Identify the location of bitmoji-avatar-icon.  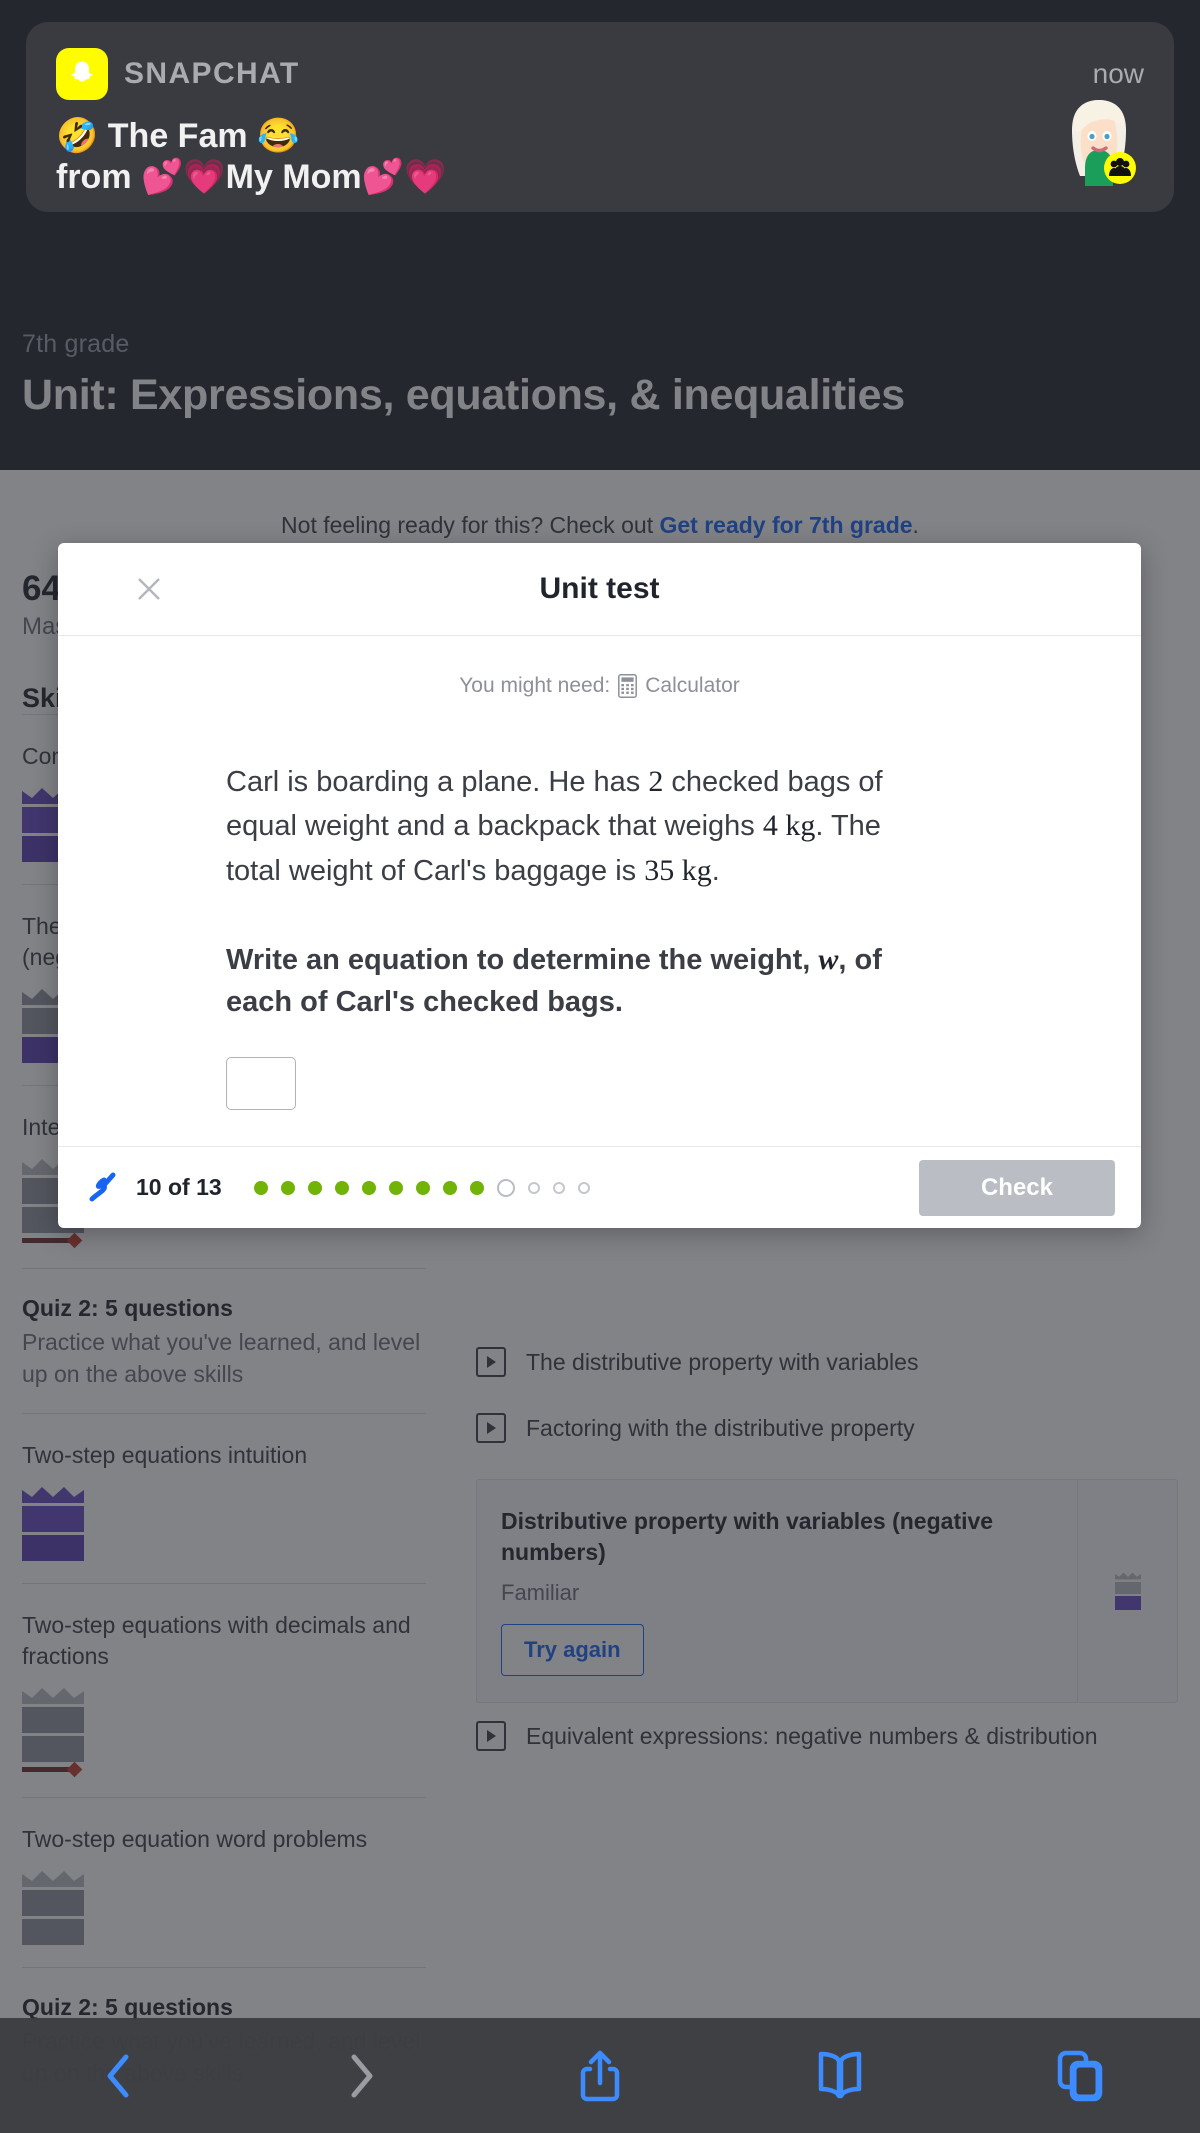
(1099, 141).